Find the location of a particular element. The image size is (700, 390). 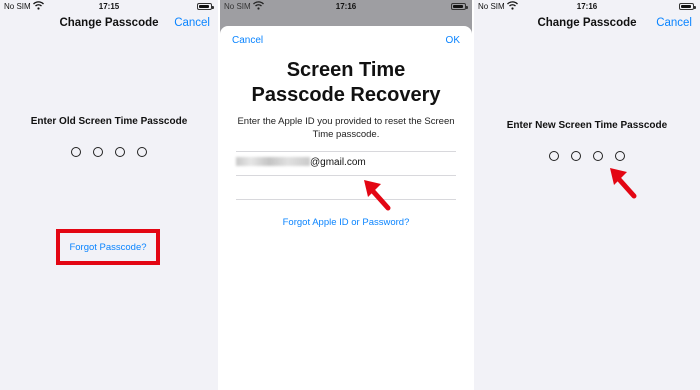

forgot-passcode-link: Forgot Passcode? is located at coordinates (108, 247).